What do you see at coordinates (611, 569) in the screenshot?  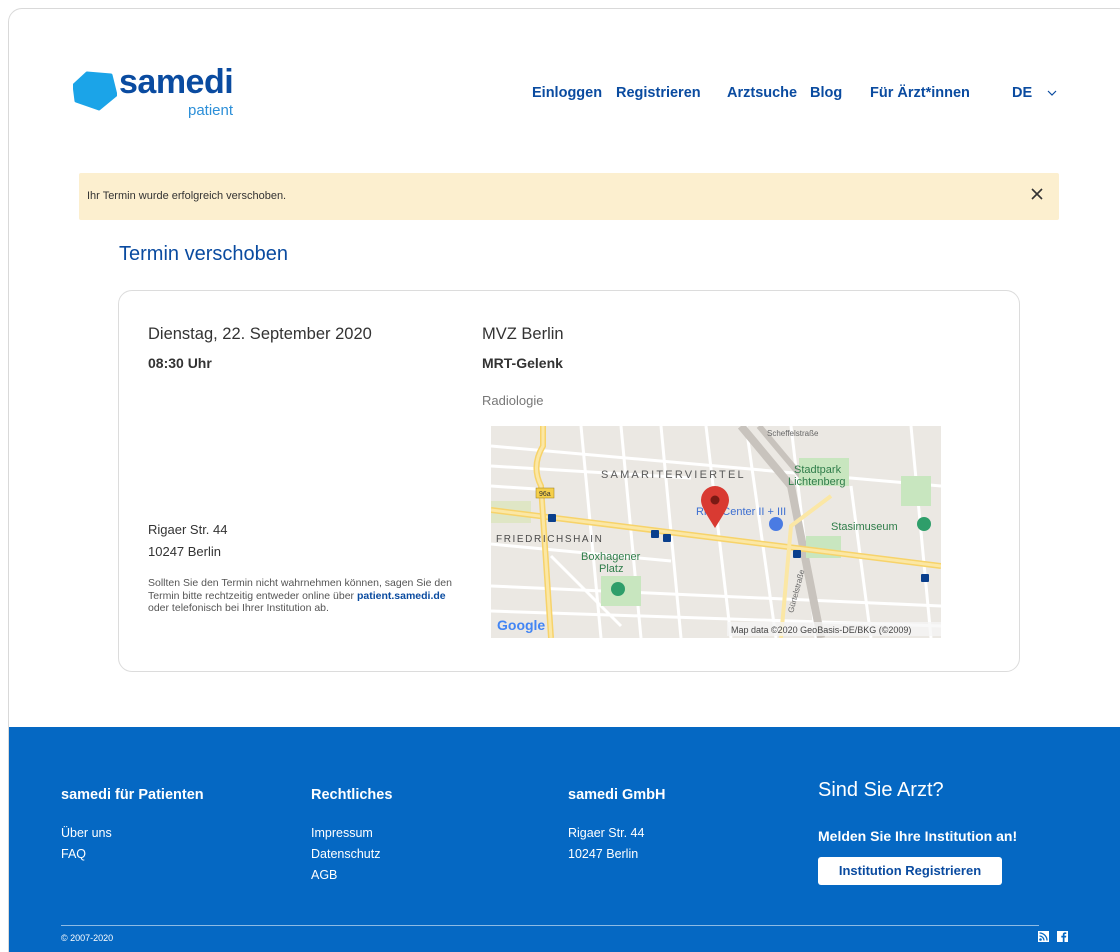 I see `map-label-platz: Platz` at bounding box center [611, 569].